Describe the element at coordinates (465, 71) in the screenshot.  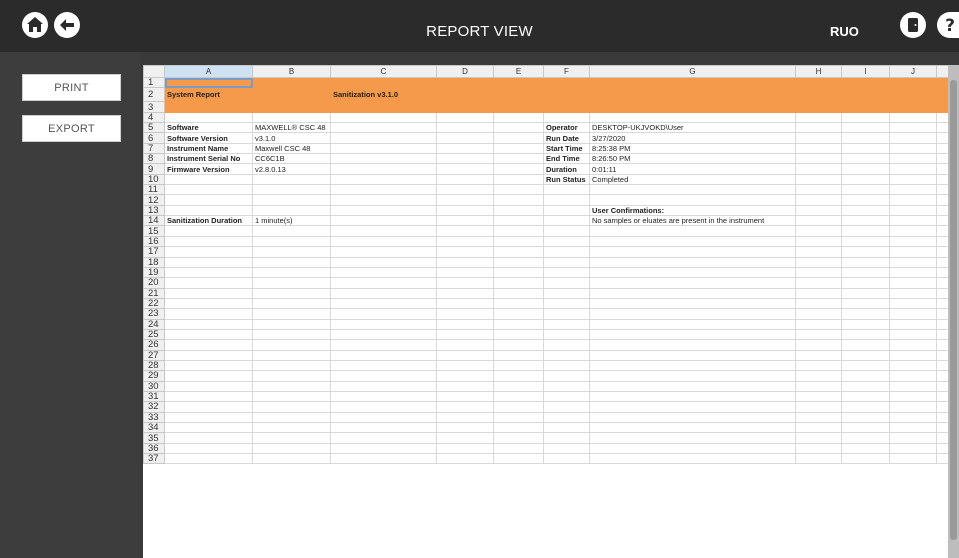
I see `column-header: D` at that location.